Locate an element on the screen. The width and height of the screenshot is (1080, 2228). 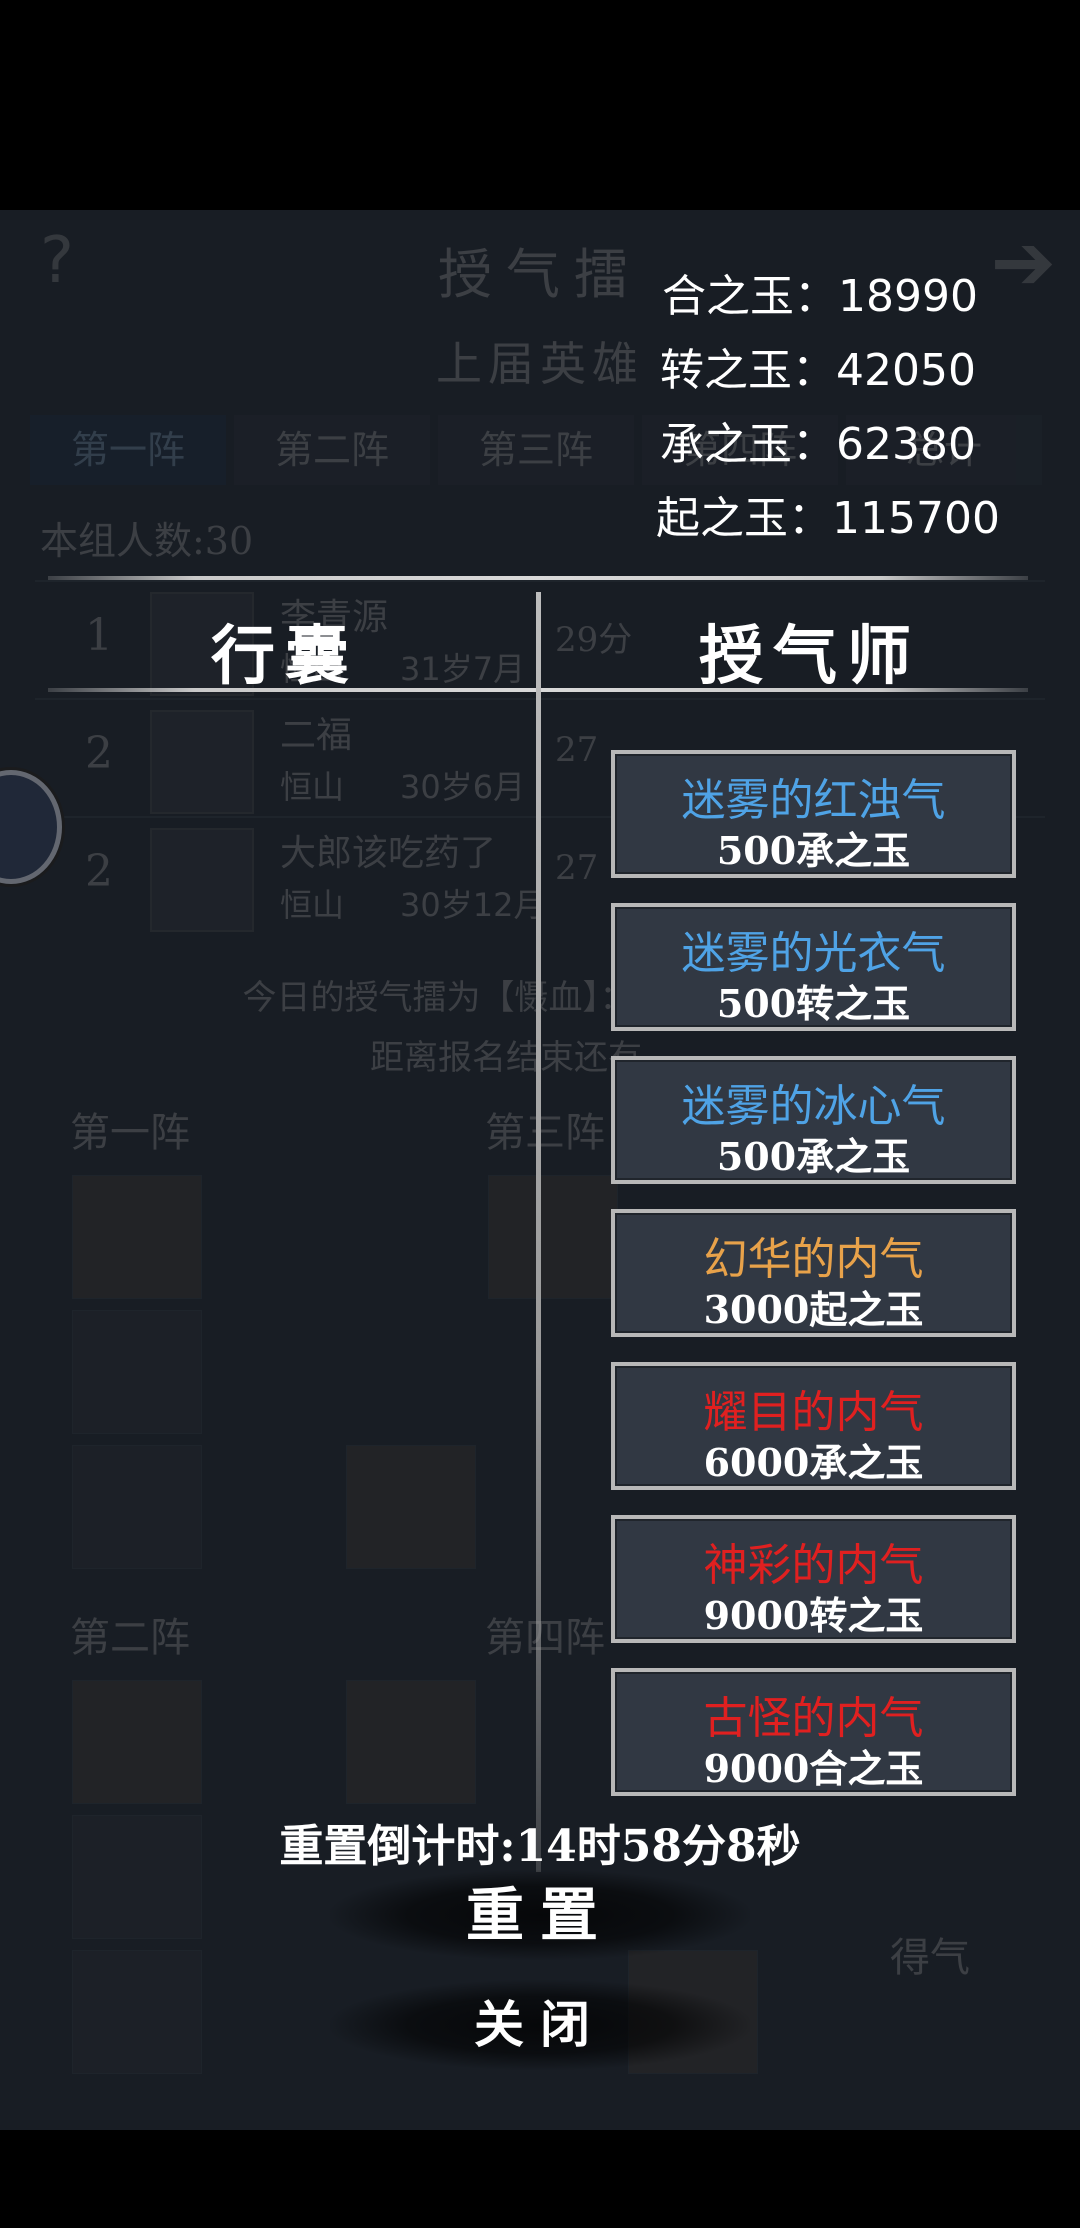
item-name: 迷雾的红浊气 is located at coordinates (813, 800).